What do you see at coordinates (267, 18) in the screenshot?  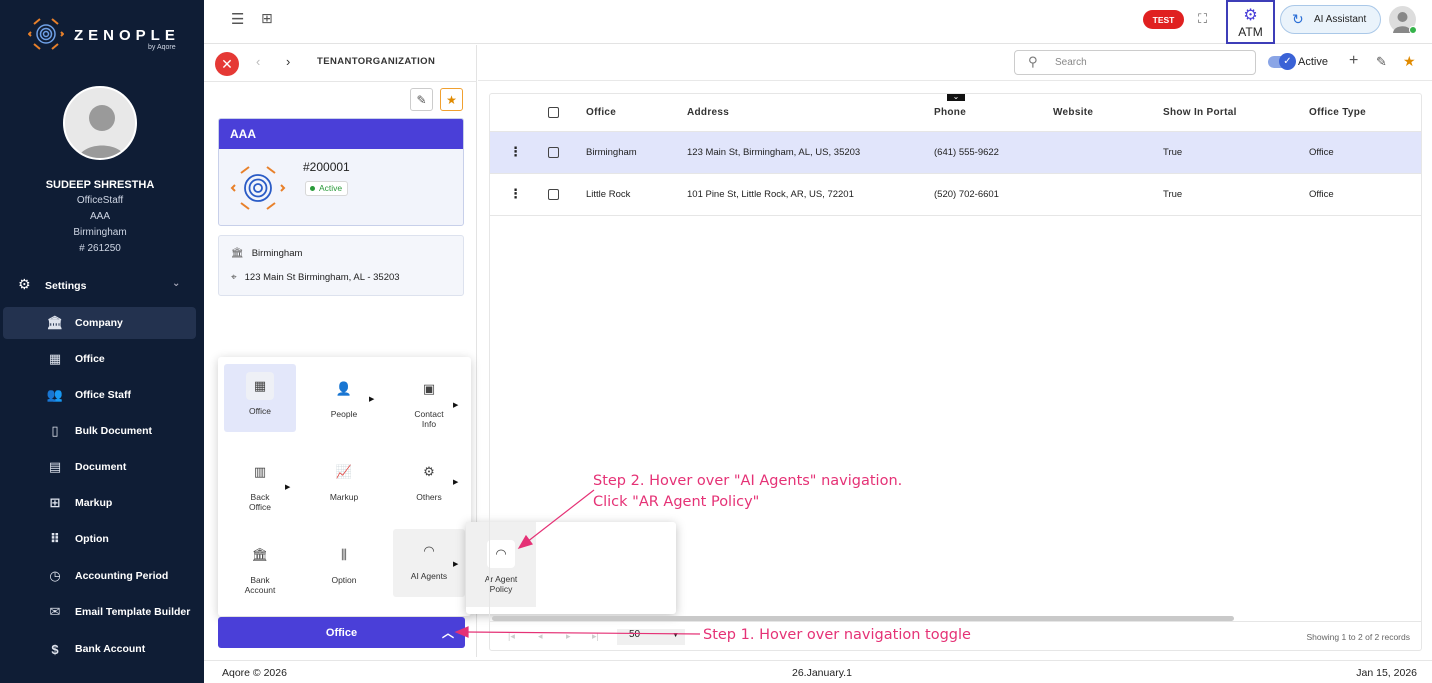 I see `apps-grid-icon: ⊞` at bounding box center [267, 18].